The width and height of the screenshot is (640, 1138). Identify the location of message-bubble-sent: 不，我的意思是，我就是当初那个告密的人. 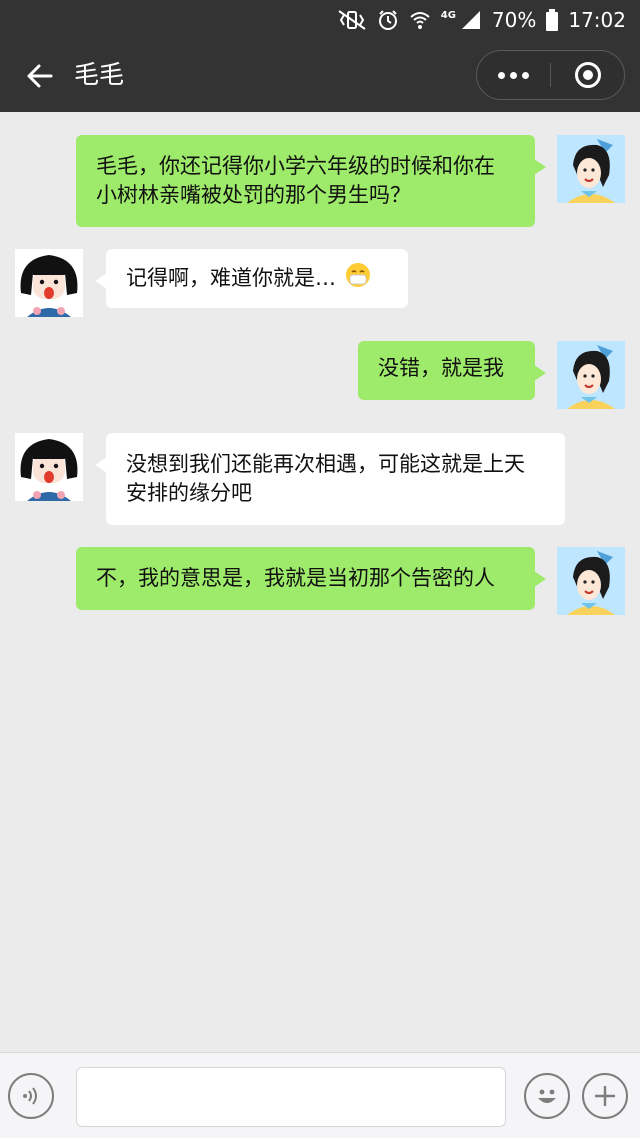
(311, 578).